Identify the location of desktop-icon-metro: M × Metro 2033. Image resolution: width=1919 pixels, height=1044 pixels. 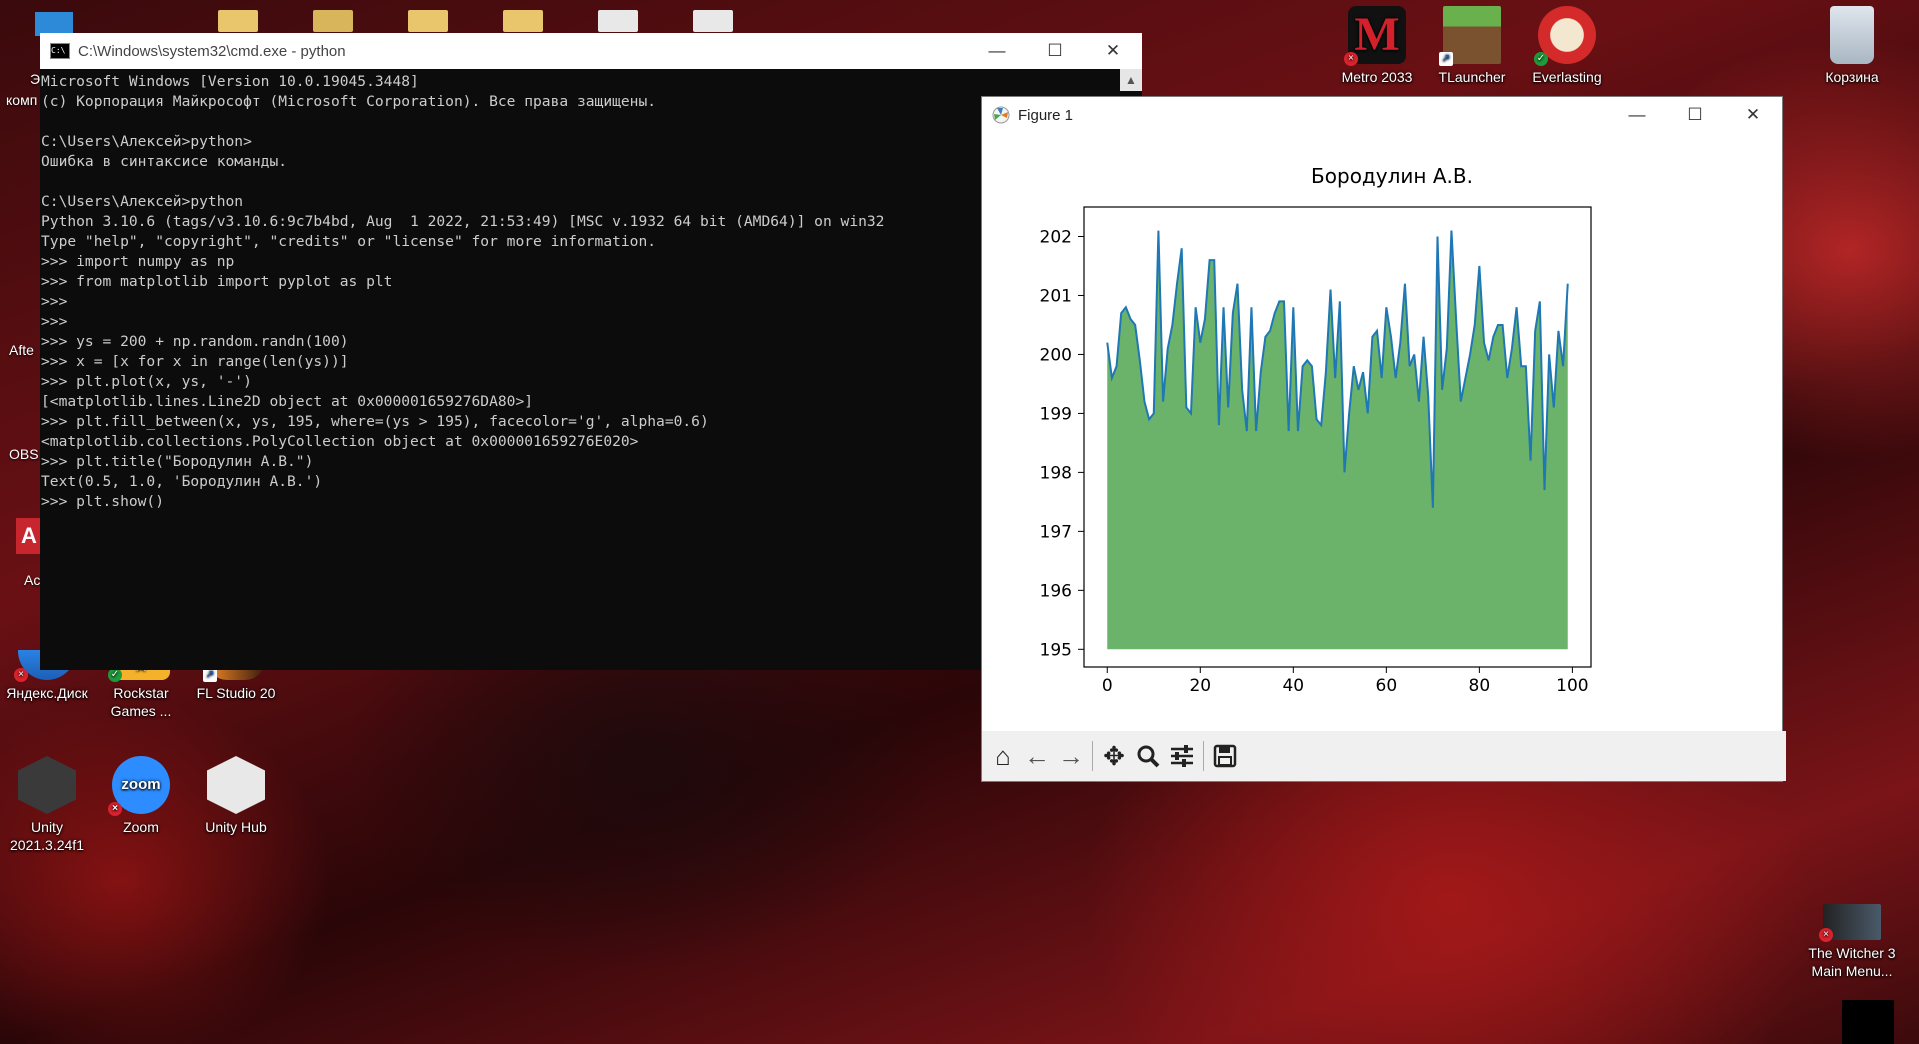
(1377, 46).